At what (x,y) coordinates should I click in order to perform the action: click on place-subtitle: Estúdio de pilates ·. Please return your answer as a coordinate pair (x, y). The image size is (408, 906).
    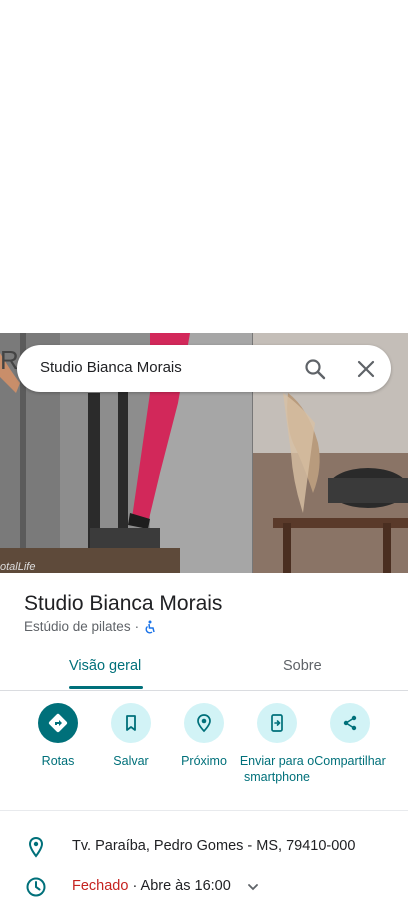
    Looking at the image, I should click on (90, 626).